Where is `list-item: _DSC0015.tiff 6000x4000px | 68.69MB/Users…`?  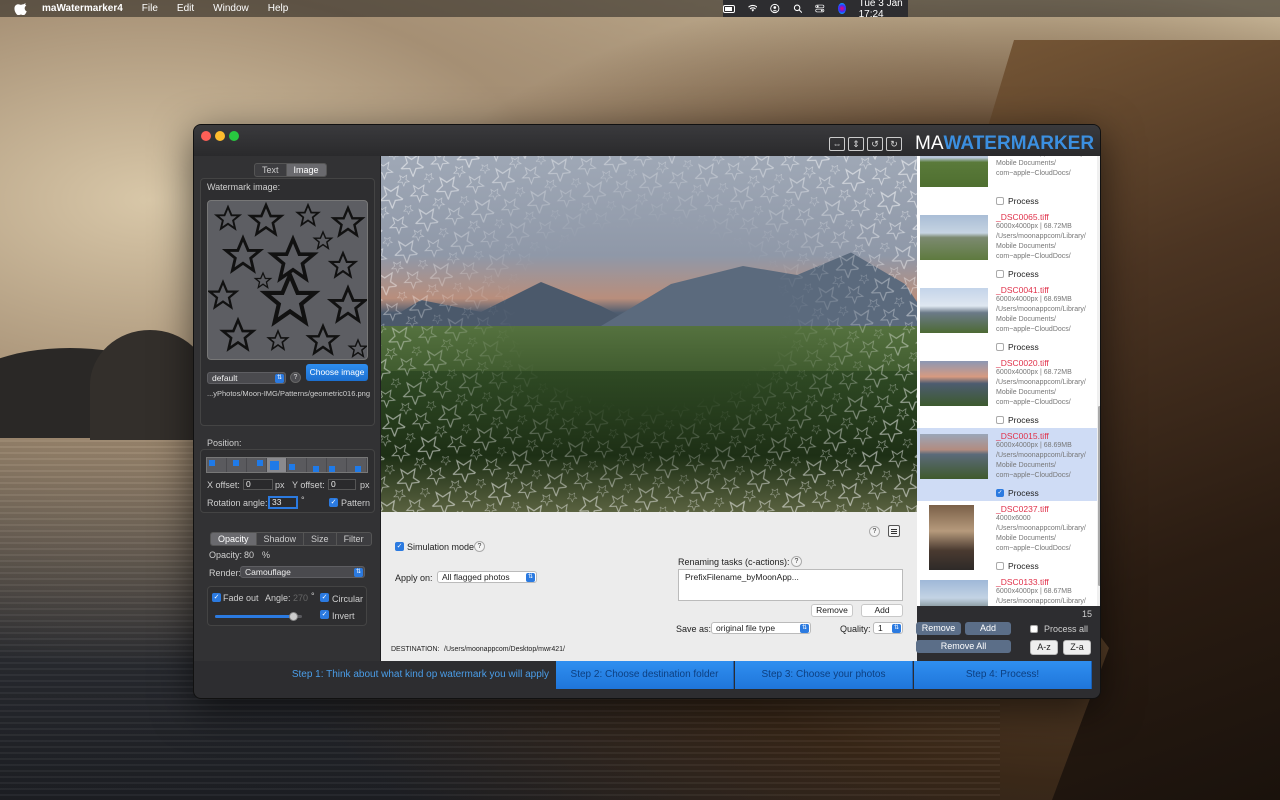
list-item: _DSC0015.tiff 6000x4000px | 68.69MB/Users… is located at coordinates (1007, 464).